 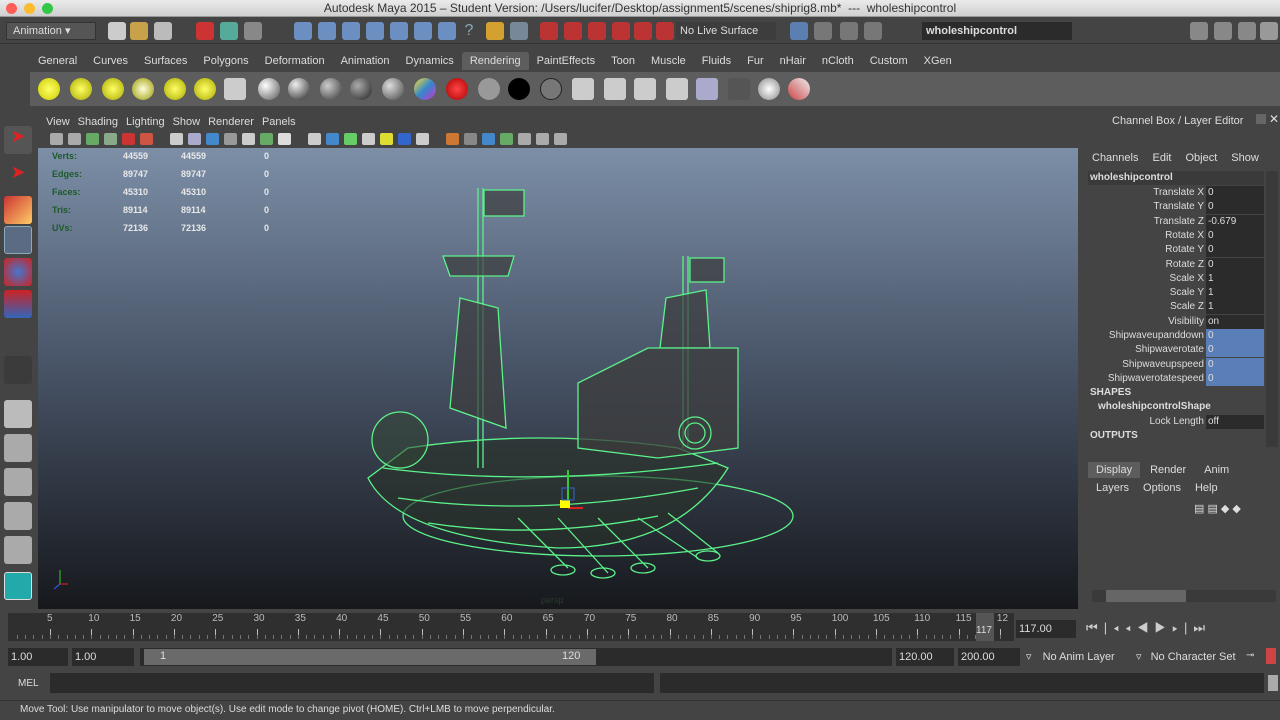 I want to click on play-forwards-icon: ▶, so click(x=1163, y=627).